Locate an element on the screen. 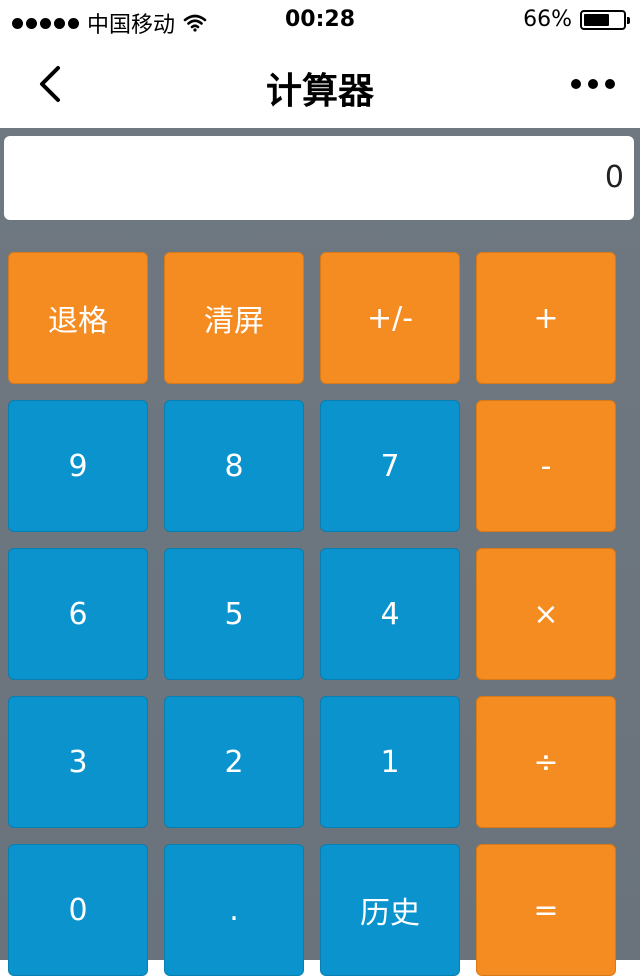  equals-button: = is located at coordinates (546, 910).